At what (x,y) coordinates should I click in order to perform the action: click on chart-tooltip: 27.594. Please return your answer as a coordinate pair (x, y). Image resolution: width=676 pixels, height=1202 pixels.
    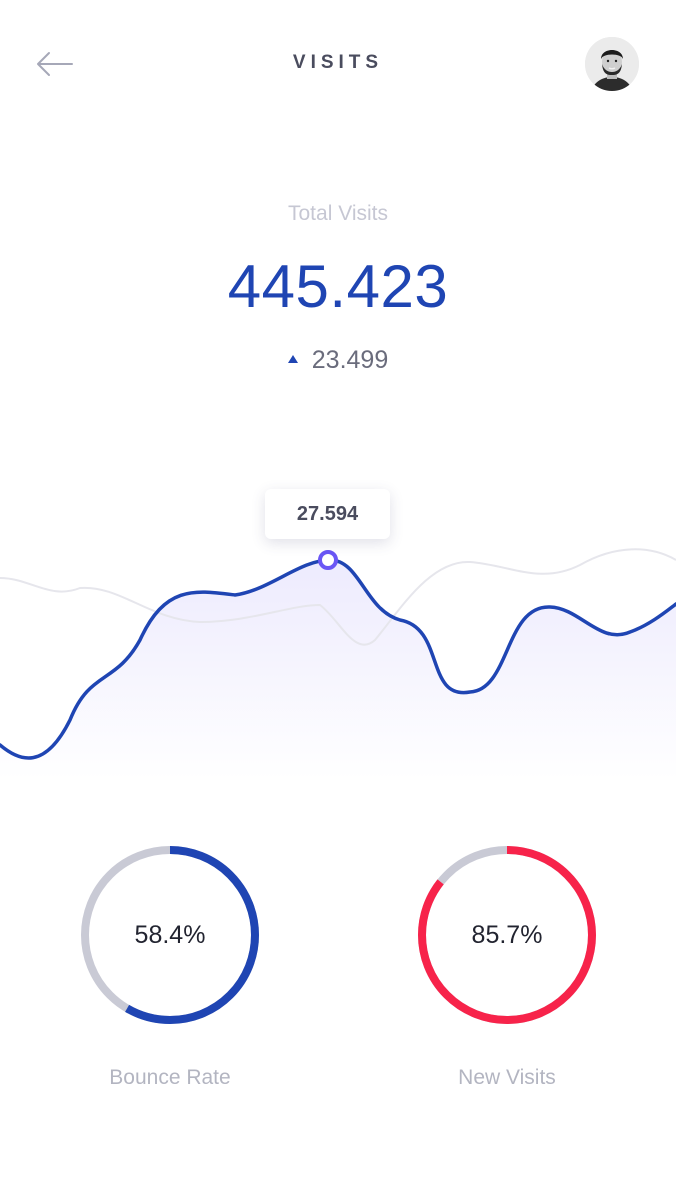
    Looking at the image, I should click on (327, 514).